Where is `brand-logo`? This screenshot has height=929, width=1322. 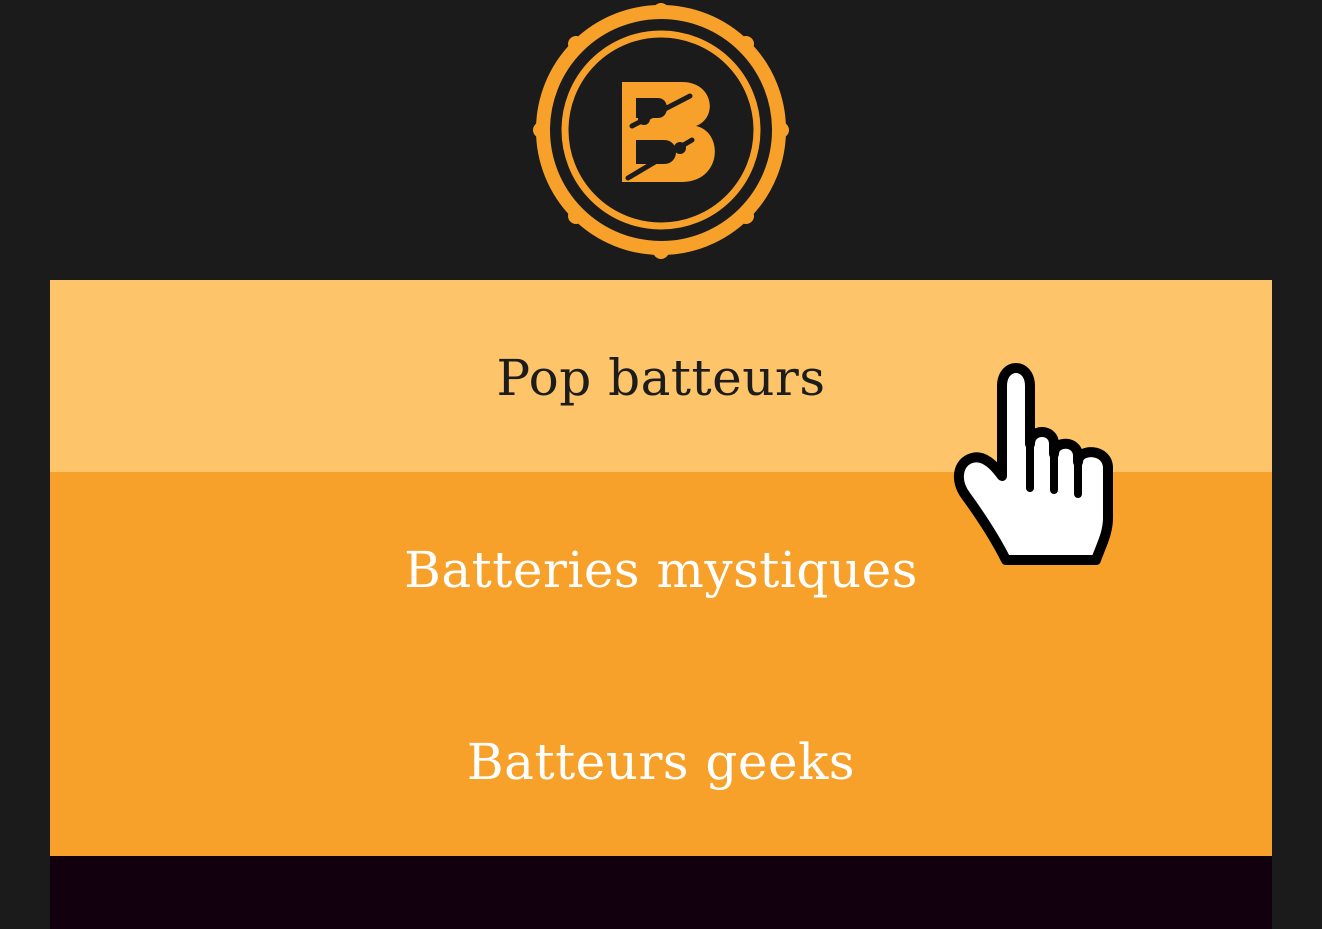 brand-logo is located at coordinates (661, 131).